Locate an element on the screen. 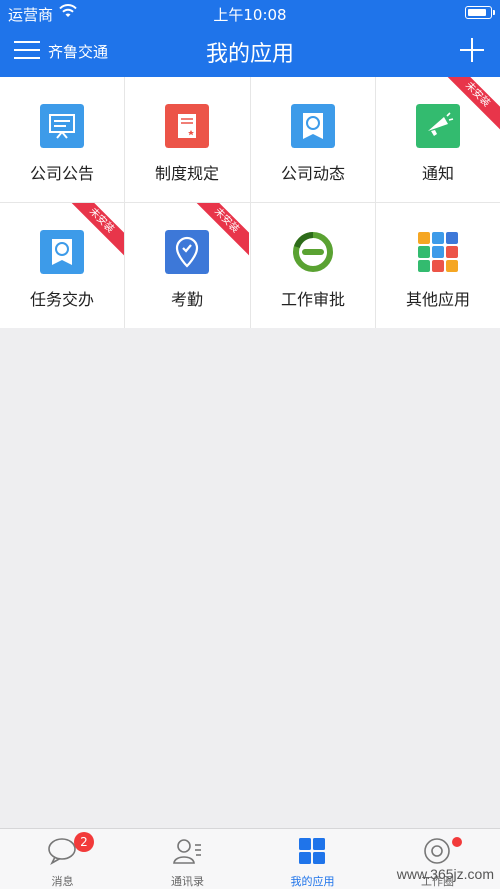 This screenshot has height=889, width=500. app-tile-other-apps: 其他应用 is located at coordinates (438, 265).